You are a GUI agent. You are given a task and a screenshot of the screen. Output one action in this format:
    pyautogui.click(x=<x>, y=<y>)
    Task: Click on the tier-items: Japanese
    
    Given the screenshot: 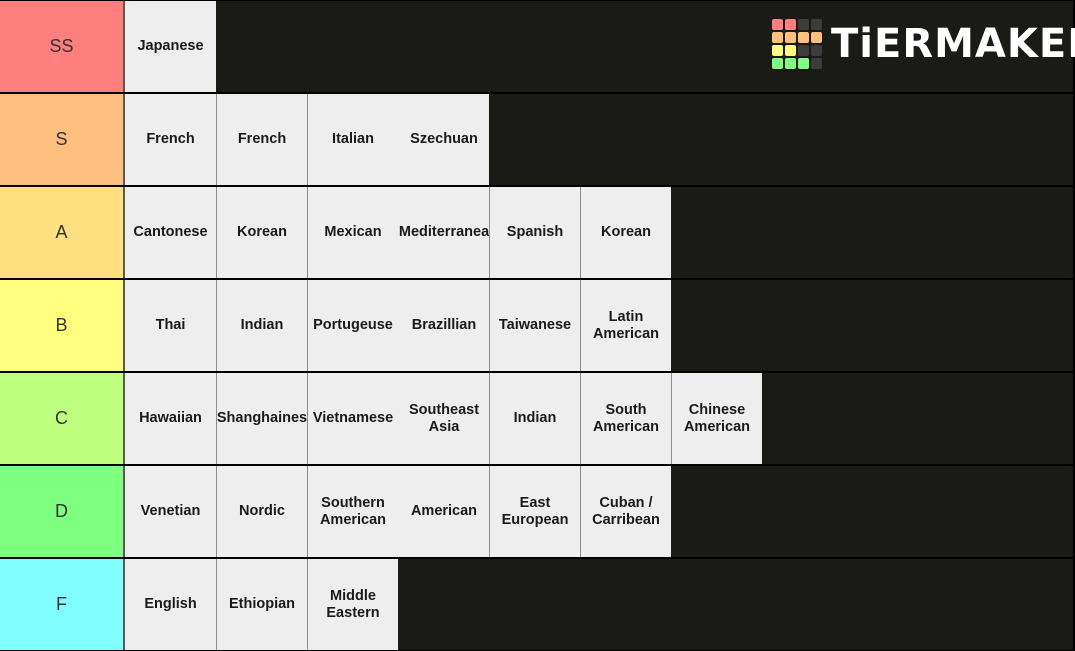 What is the action you would take?
    pyautogui.click(x=170, y=46)
    